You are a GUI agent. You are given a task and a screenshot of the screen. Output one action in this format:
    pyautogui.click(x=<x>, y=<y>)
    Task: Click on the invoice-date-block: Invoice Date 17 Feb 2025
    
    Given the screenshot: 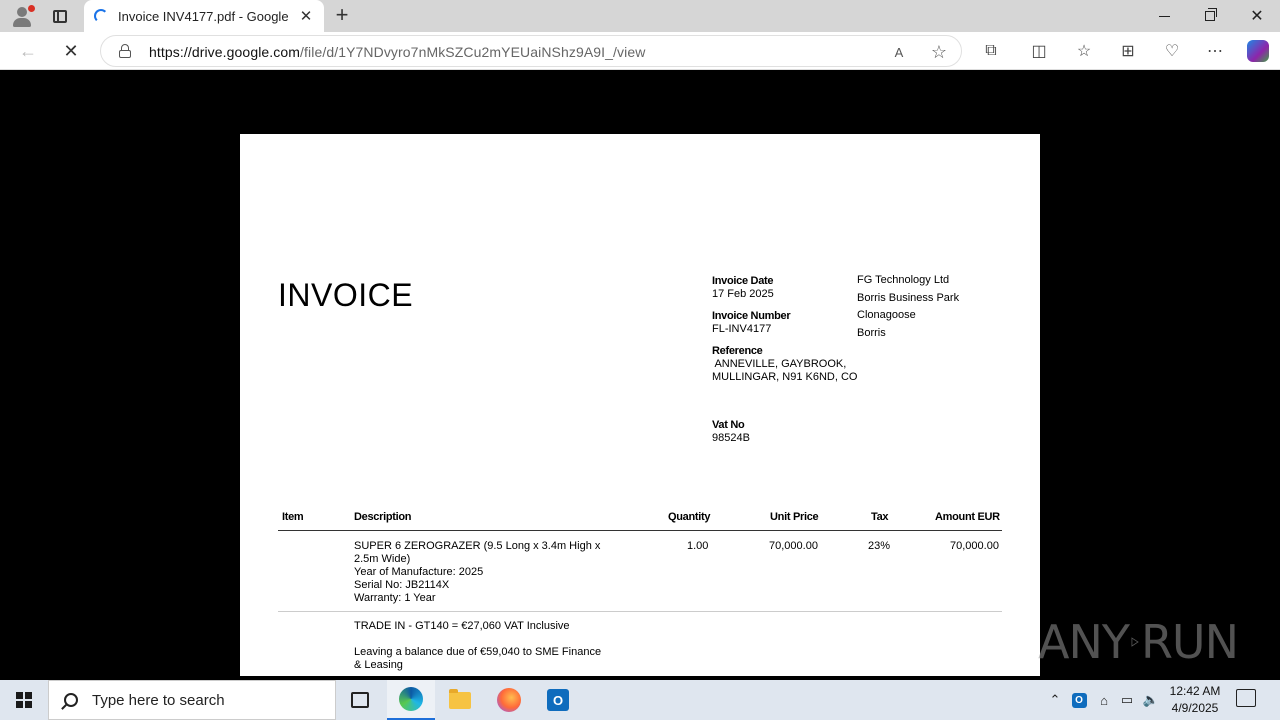 What is the action you would take?
    pyautogui.click(x=743, y=288)
    